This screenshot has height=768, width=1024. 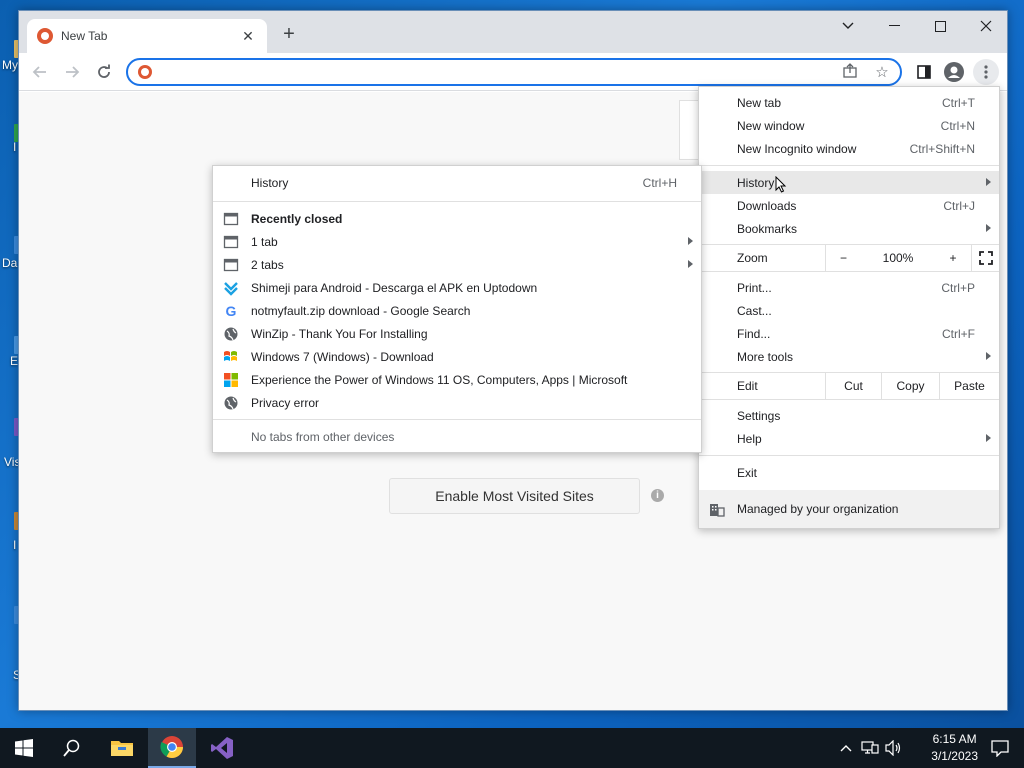 I want to click on tab-search-icon, so click(x=848, y=26).